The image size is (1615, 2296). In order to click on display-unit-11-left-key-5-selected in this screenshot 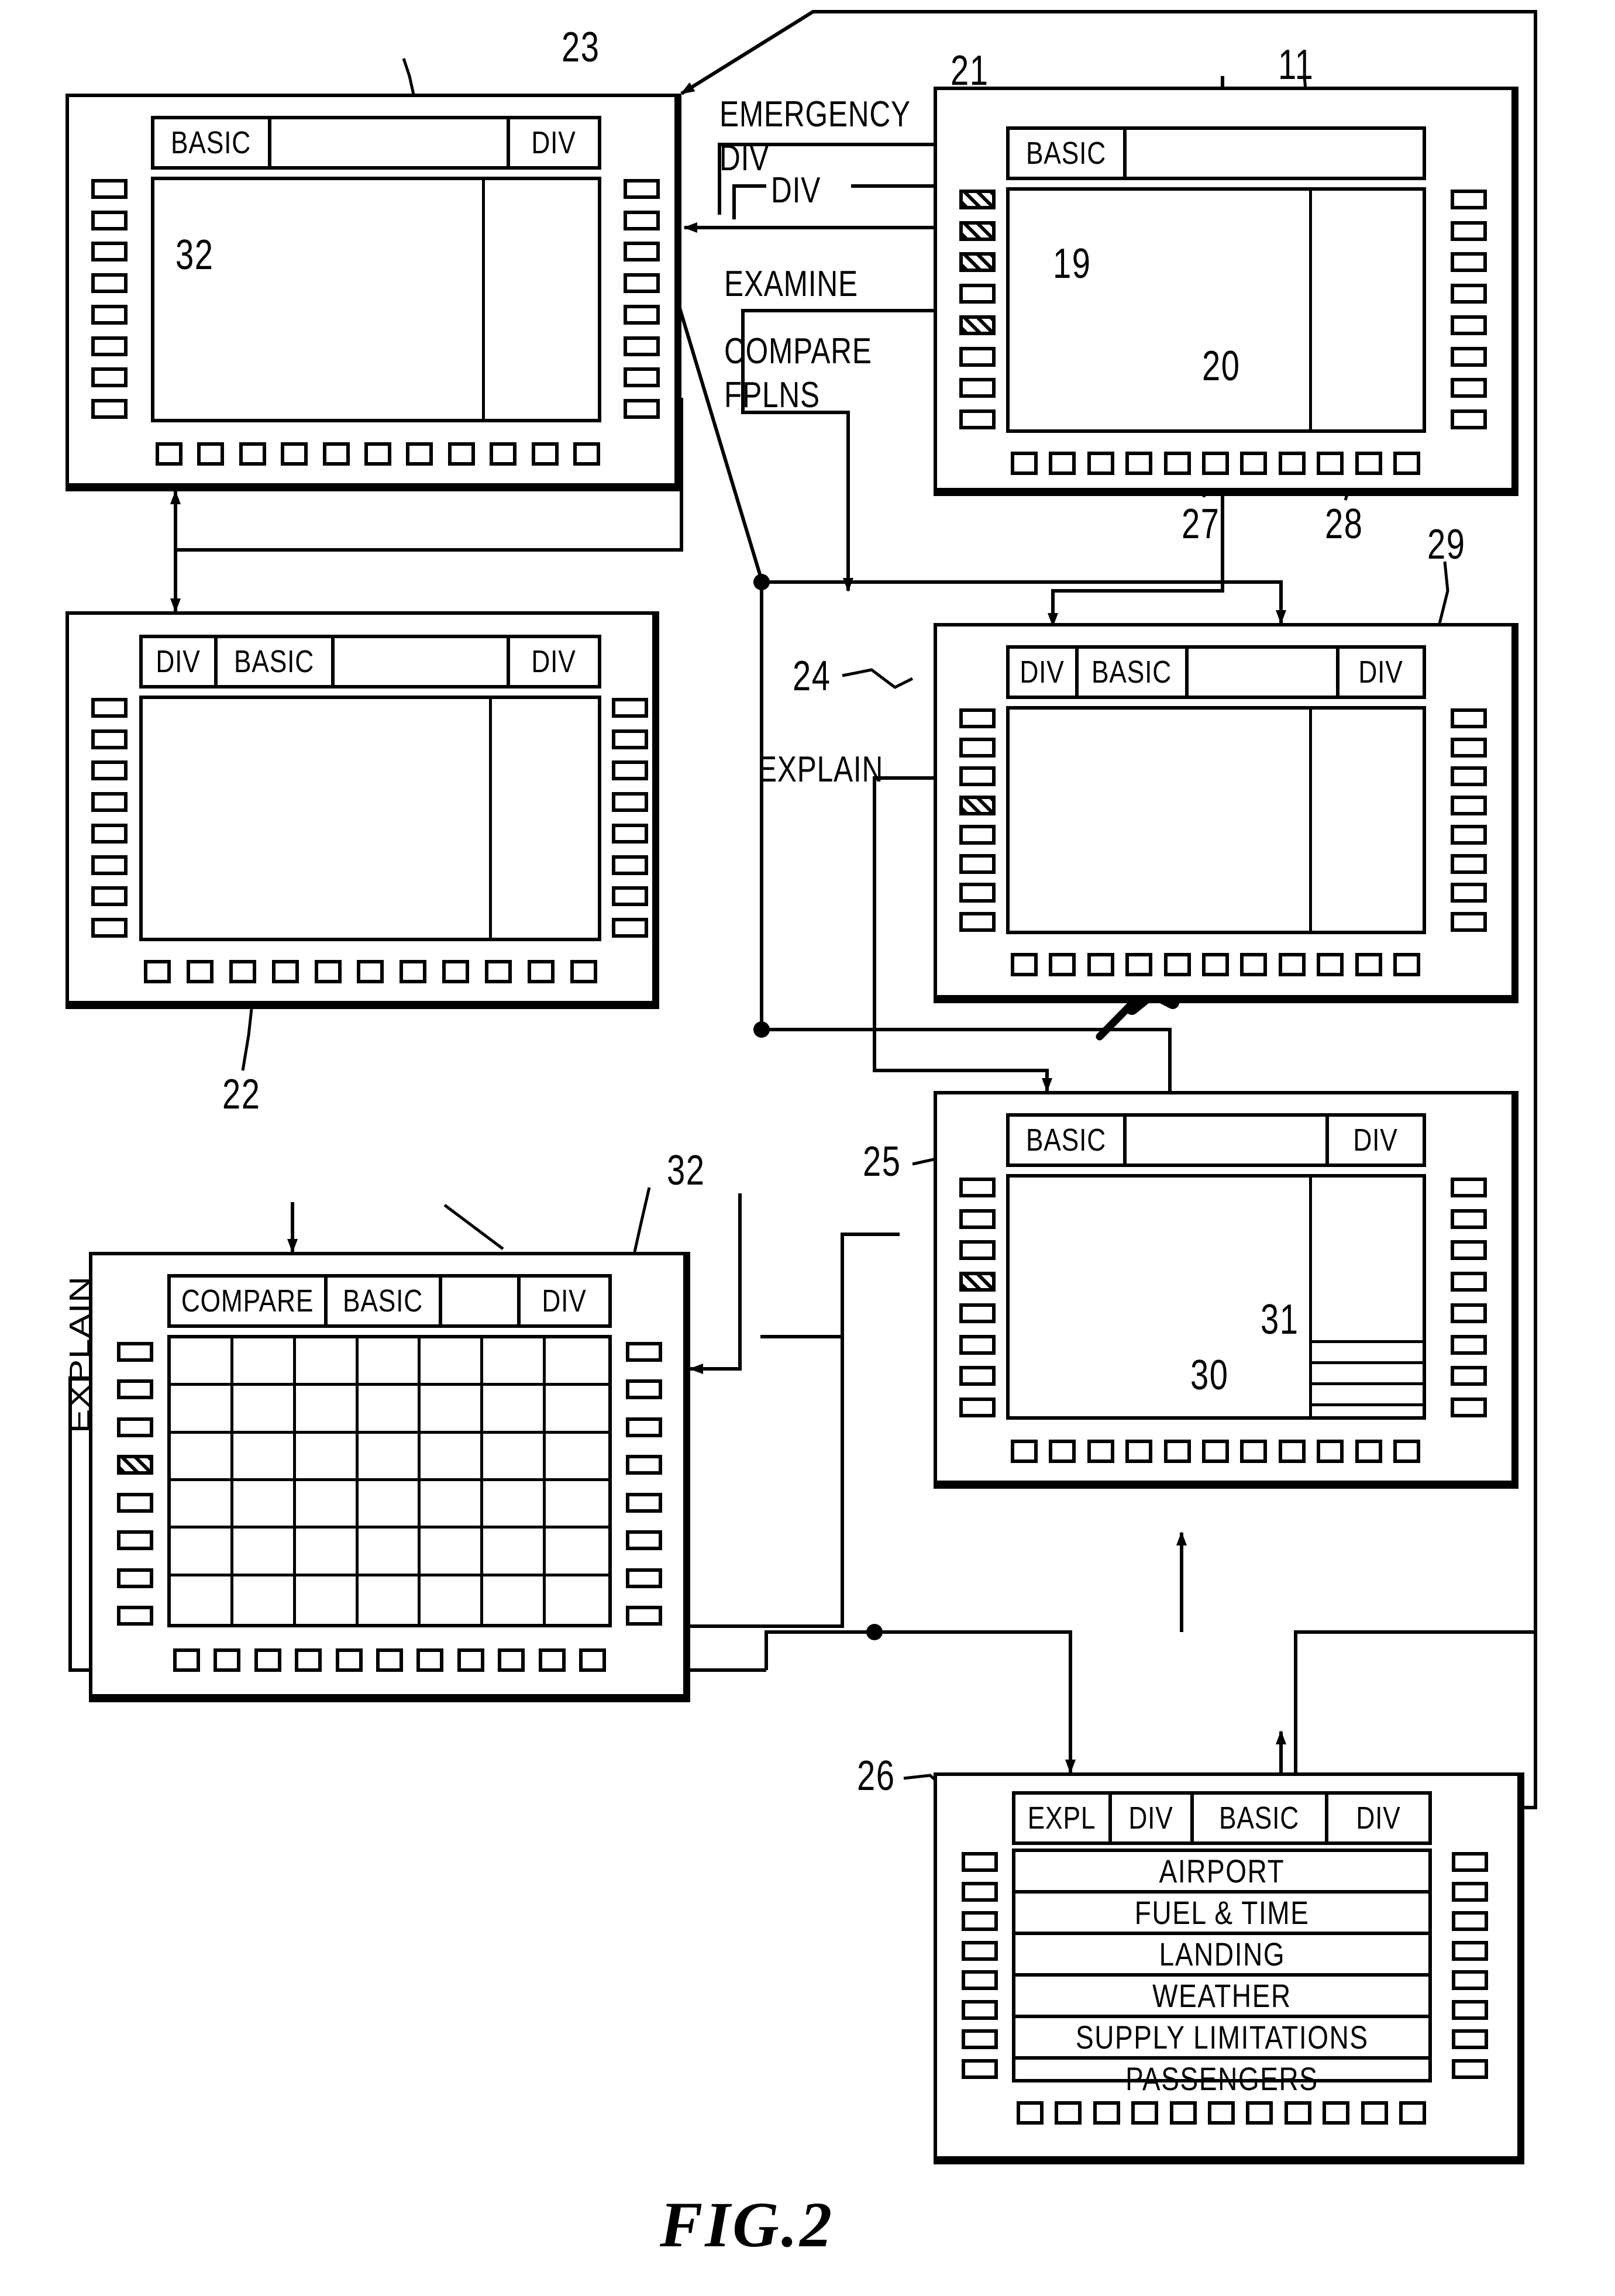, I will do `click(977, 325)`.